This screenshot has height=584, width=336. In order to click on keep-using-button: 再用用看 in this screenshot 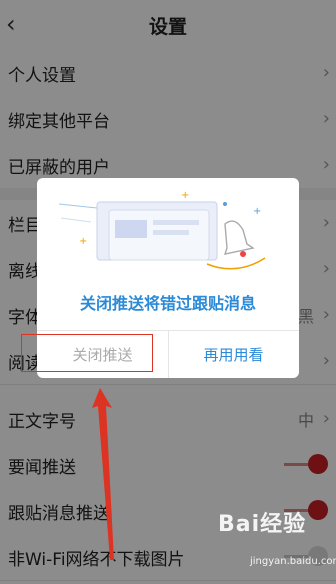, I will do `click(233, 354)`.